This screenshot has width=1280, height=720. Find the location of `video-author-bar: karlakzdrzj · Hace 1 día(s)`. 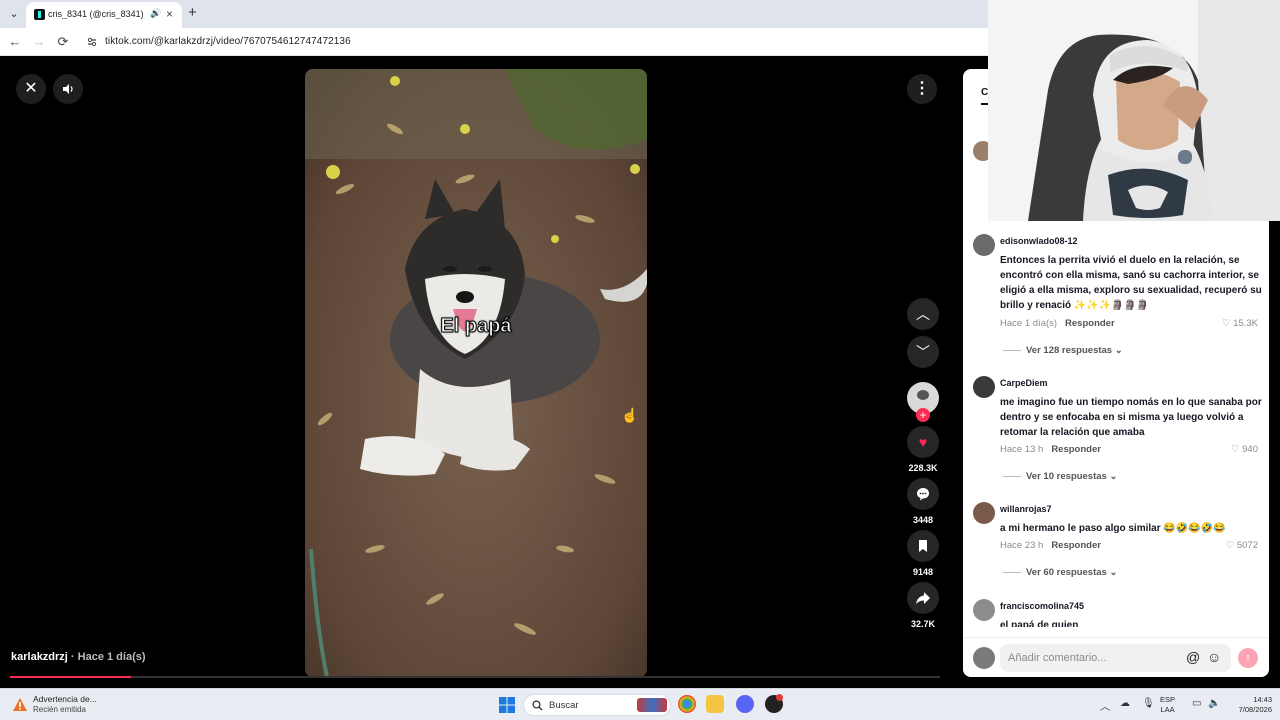

video-author-bar: karlakzdrzj · Hace 1 día(s) is located at coordinates (78, 657).